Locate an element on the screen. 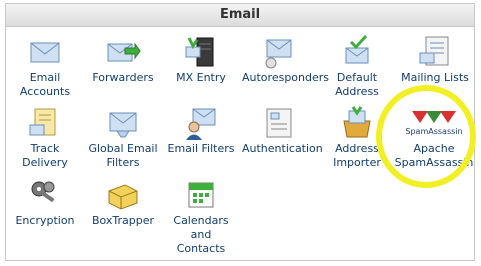 This screenshot has width=481, height=266. panel-title: Email is located at coordinates (240, 15).